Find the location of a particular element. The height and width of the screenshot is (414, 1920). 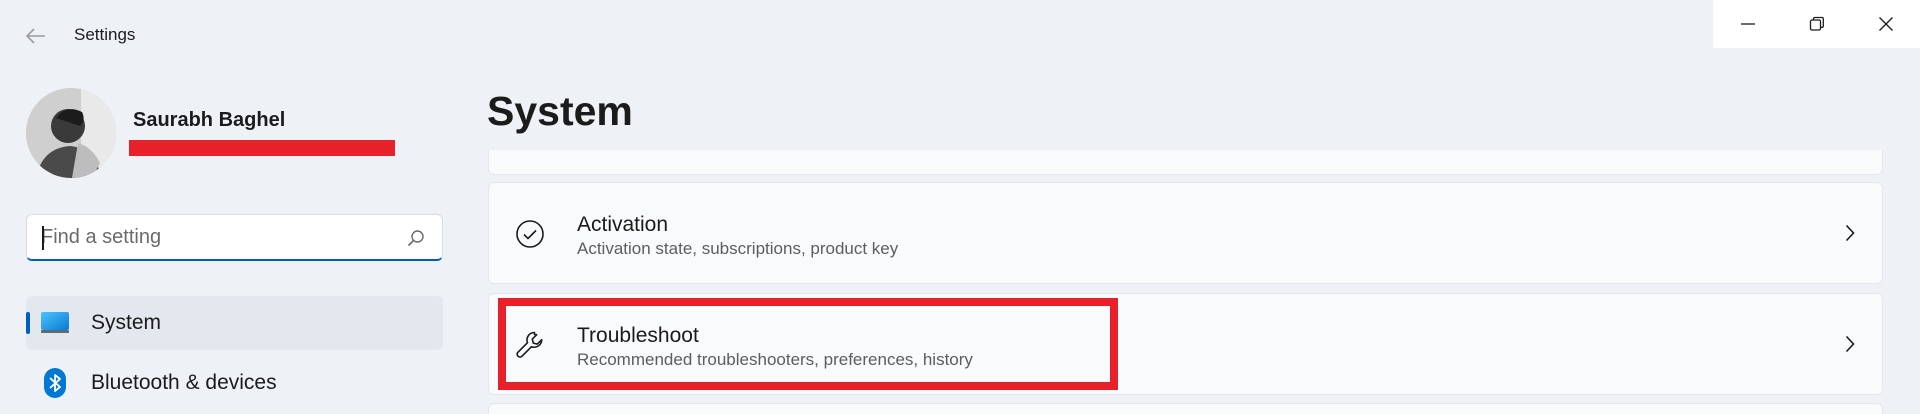

user-name: Saurabh Baghel is located at coordinates (209, 120).